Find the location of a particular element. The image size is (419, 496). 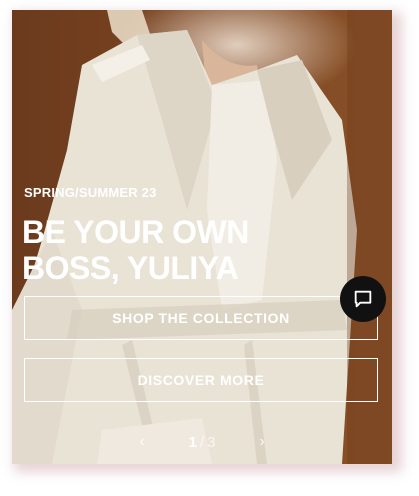

season-label: SPRING/SUMMER 23 is located at coordinates (90, 192).